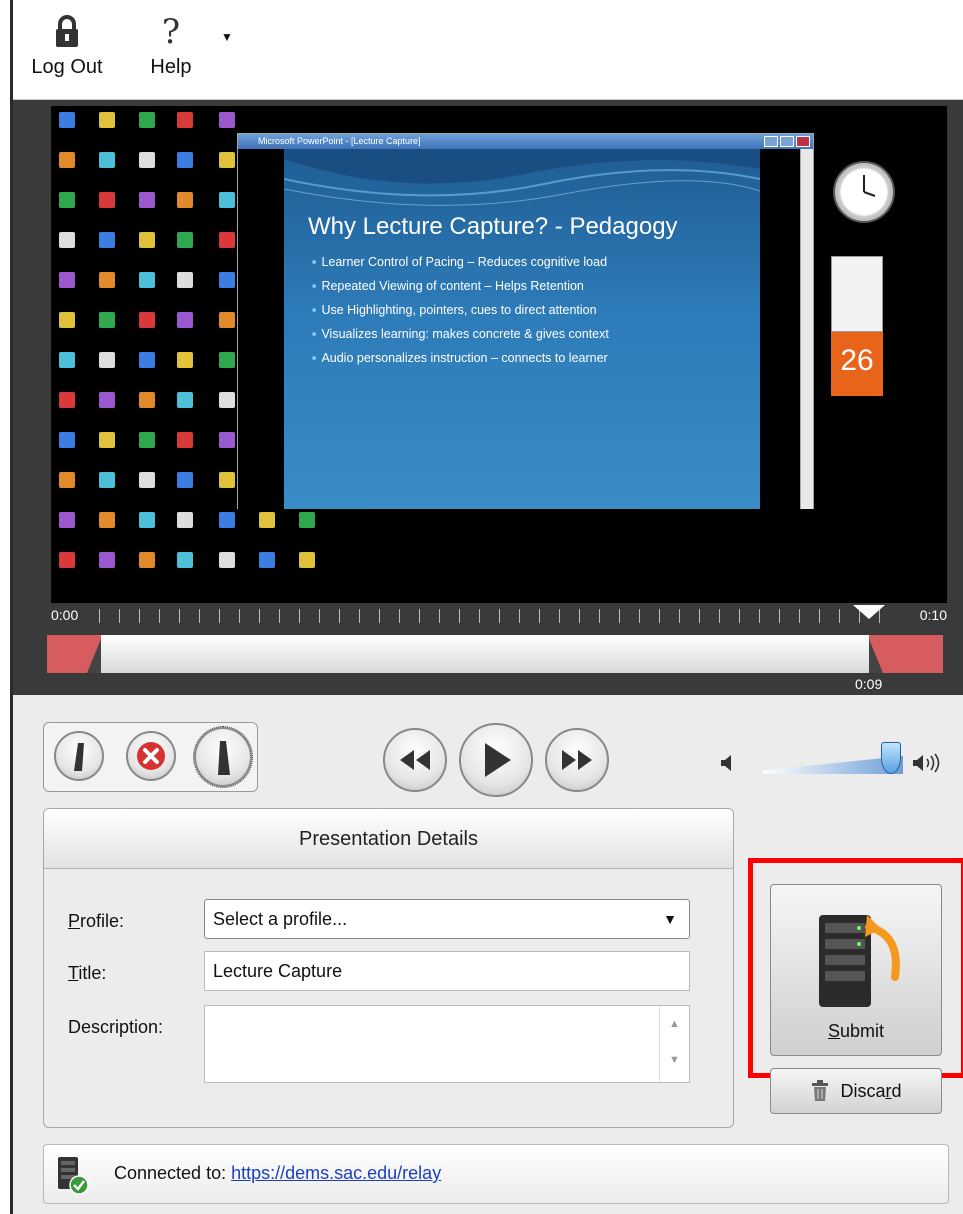 Image resolution: width=963 pixels, height=1214 pixels. Describe the element at coordinates (871, 1090) in the screenshot. I see `discard-label: Discard` at that location.